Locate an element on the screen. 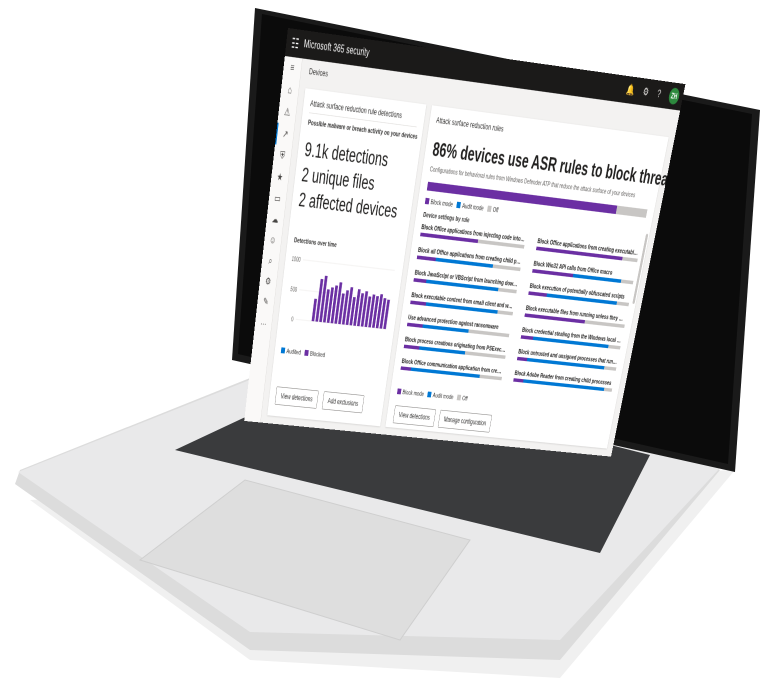 This screenshot has height=678, width=776. overall-bar is located at coordinates (537, 199).